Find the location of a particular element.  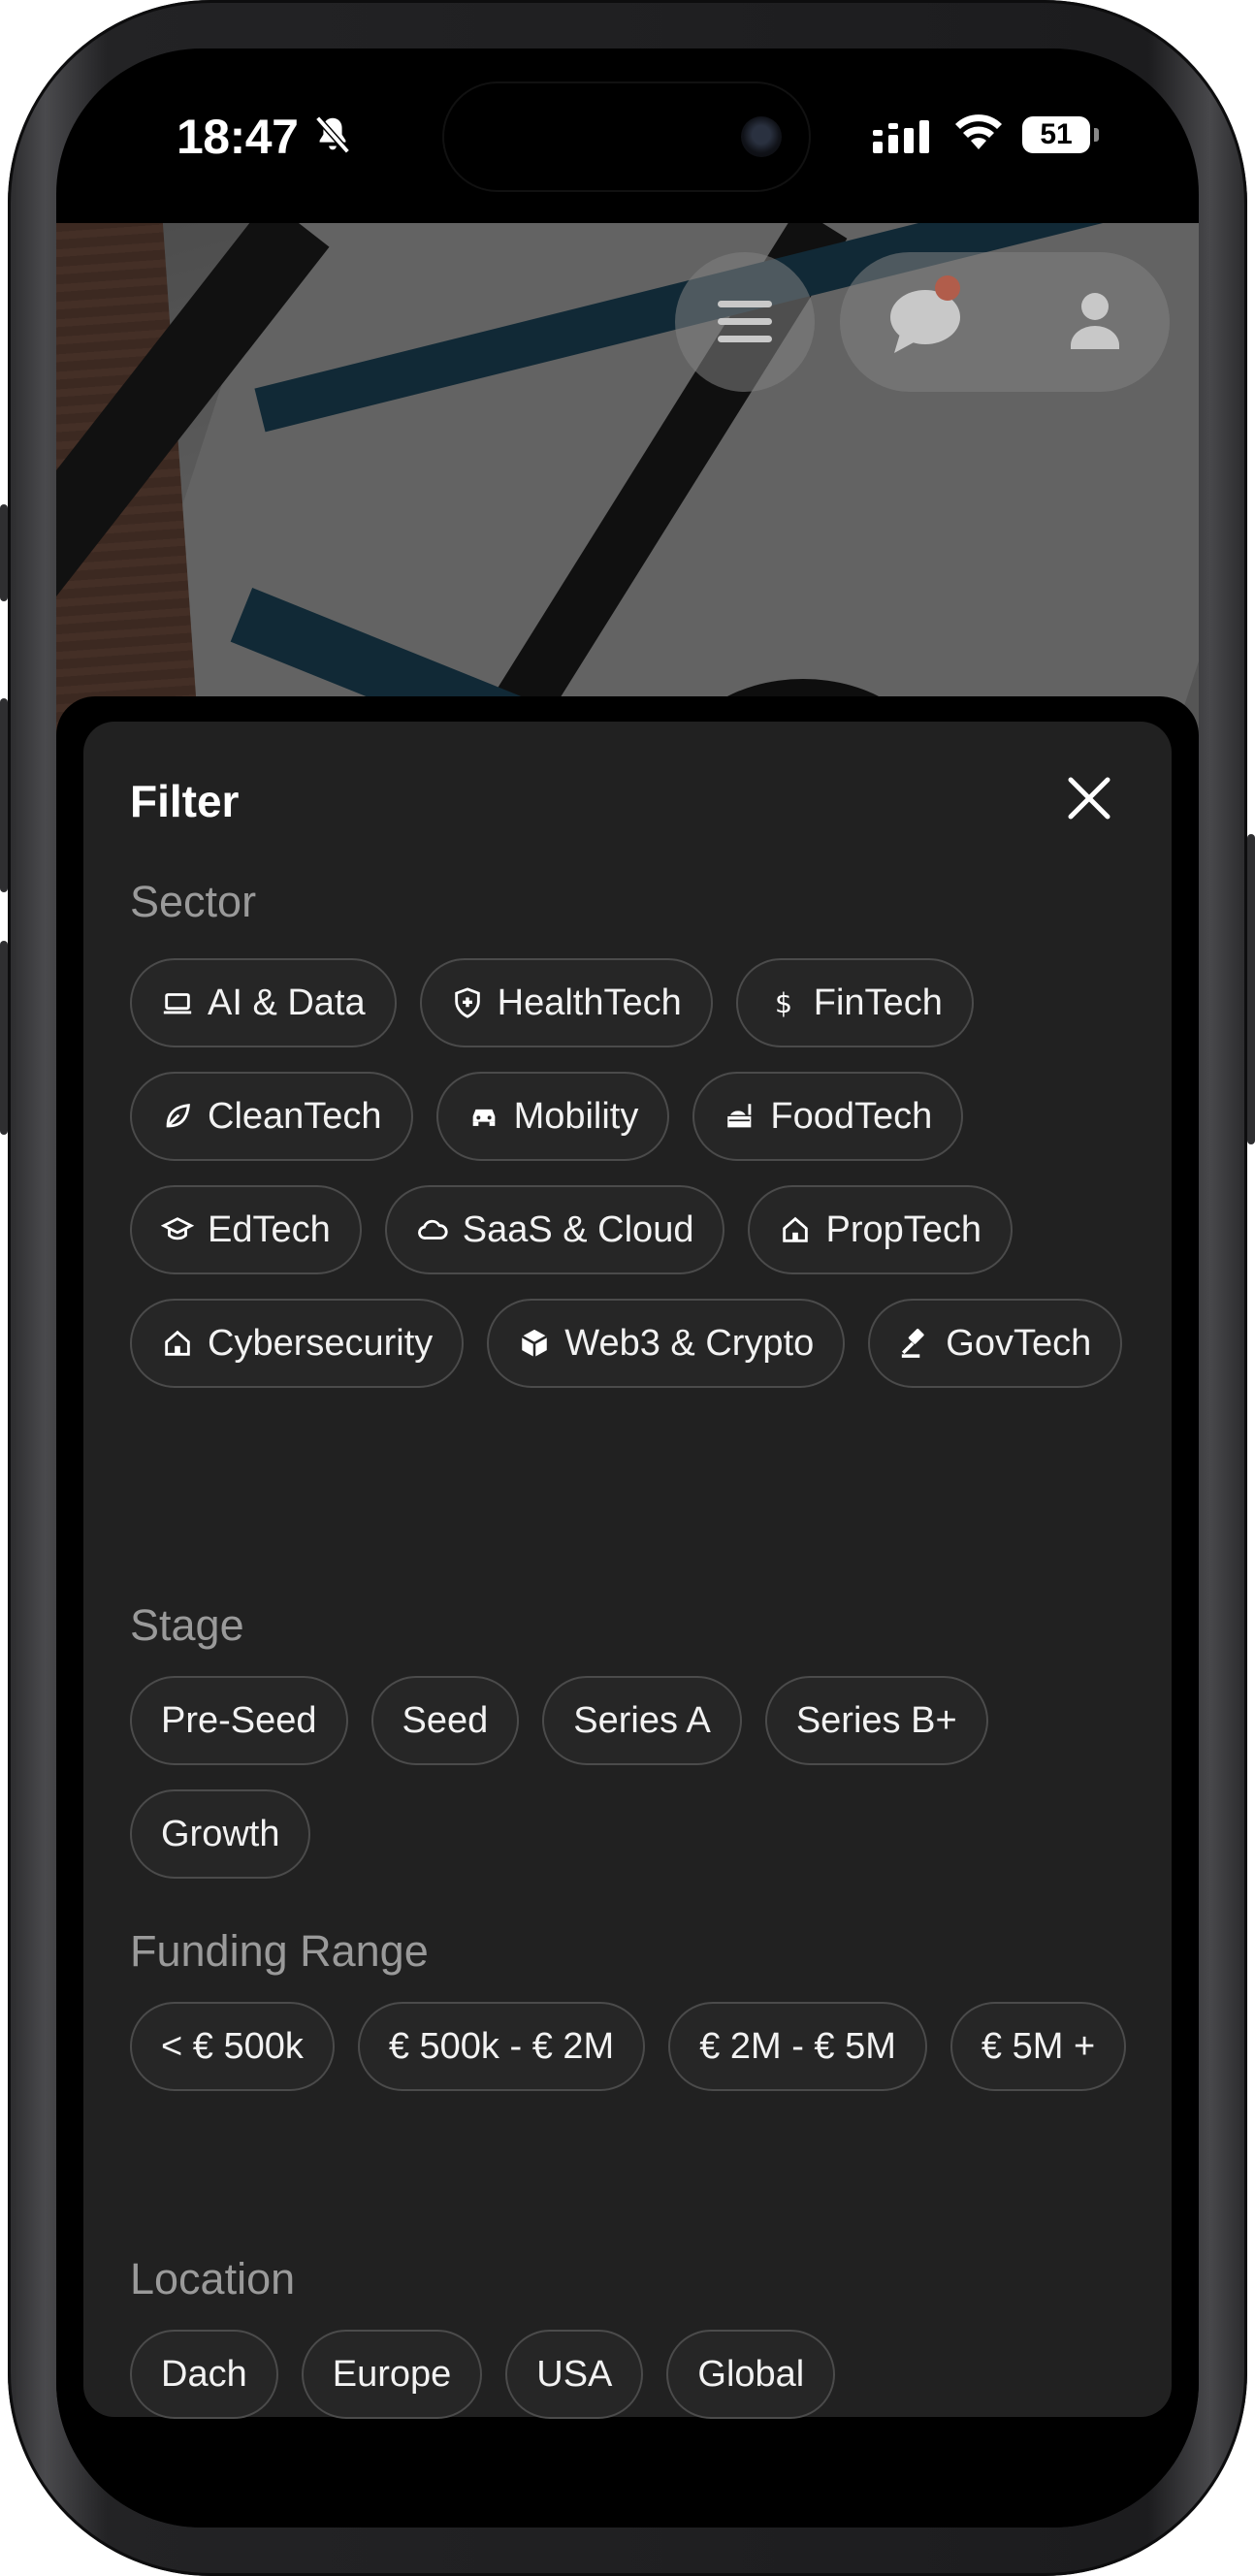

chip-global: Global is located at coordinates (751, 2374).